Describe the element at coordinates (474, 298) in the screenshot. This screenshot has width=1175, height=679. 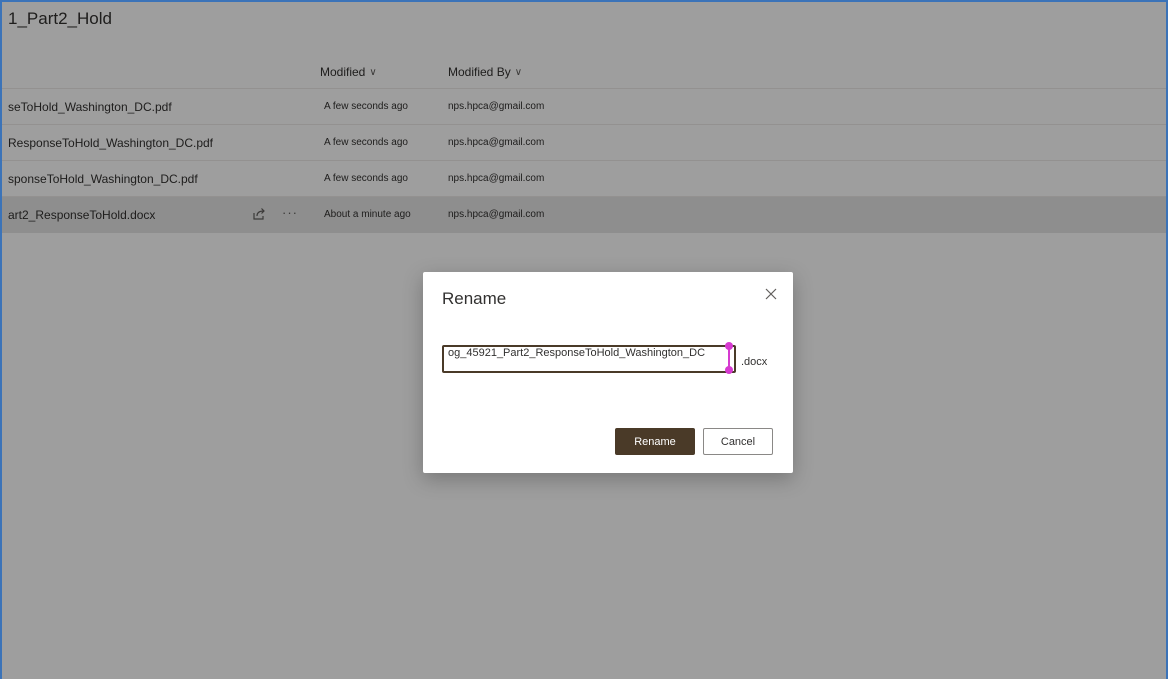
I see `dialog-title: Rename` at that location.